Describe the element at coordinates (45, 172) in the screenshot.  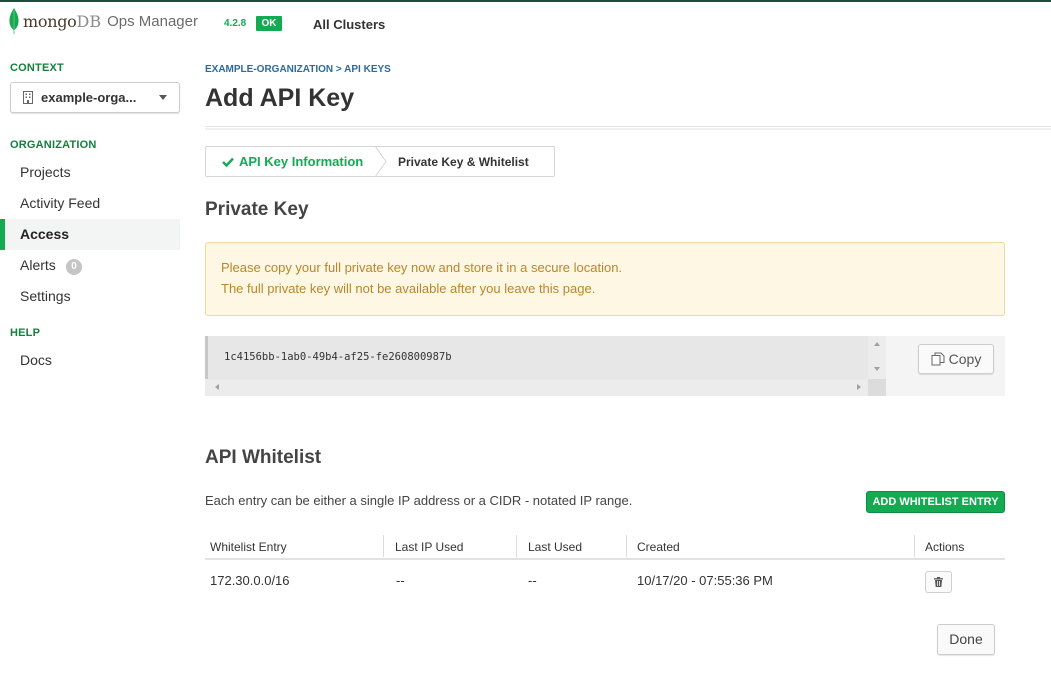
I see `sidebar-item-label: Projects` at that location.